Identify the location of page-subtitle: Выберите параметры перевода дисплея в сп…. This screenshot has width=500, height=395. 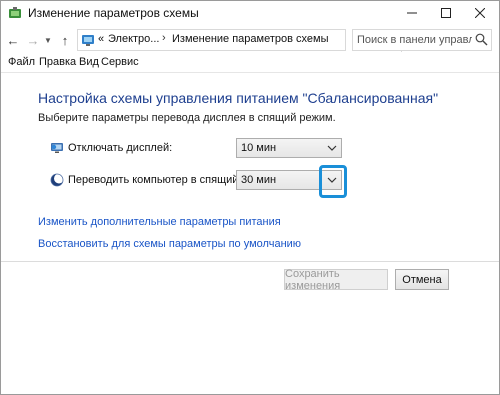
(187, 118).